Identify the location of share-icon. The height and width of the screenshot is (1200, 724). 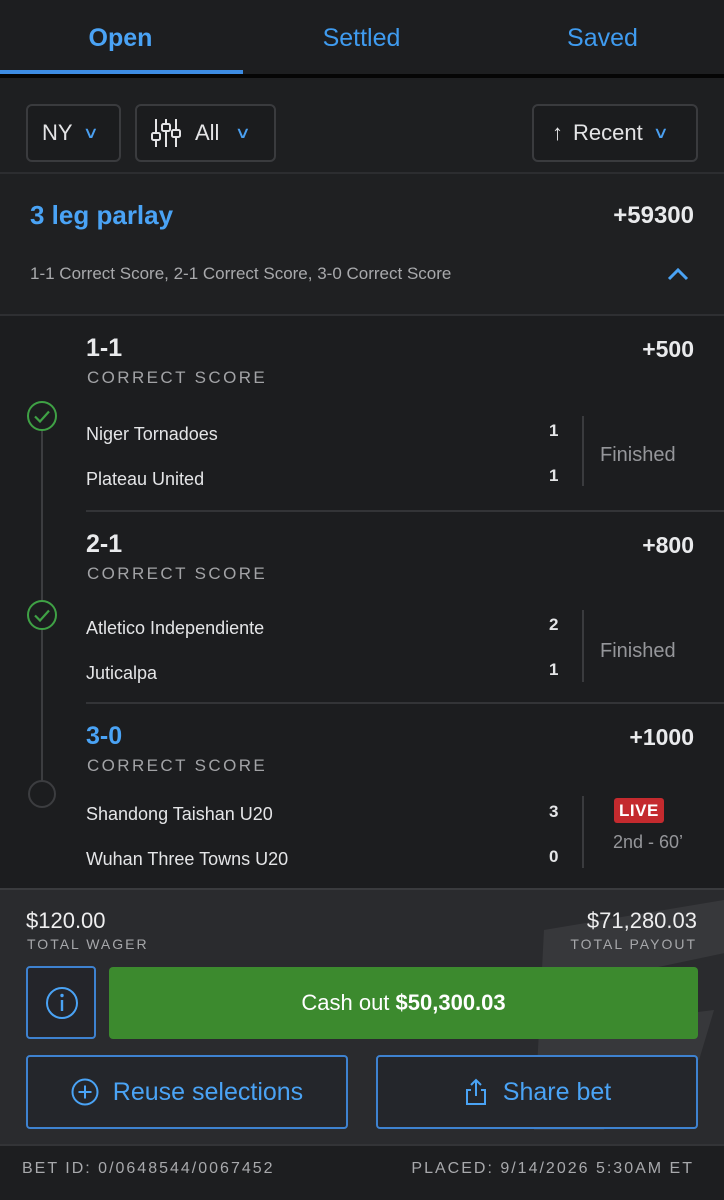
(475, 1091).